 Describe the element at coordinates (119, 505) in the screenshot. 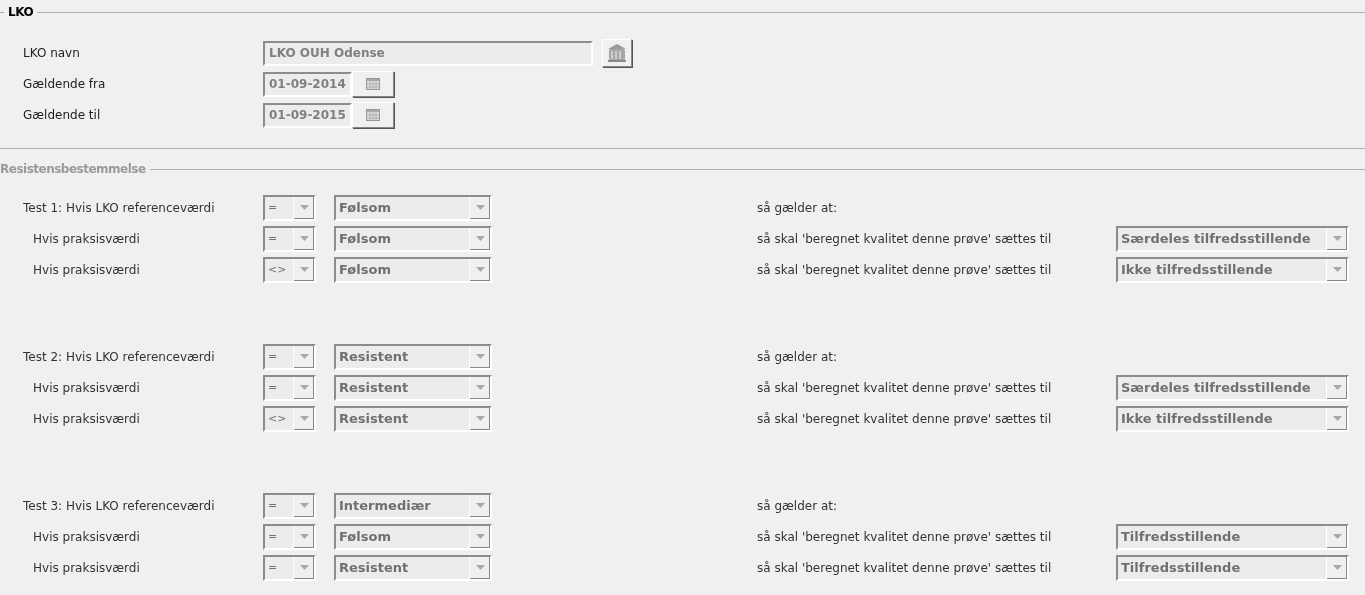

I see `condition-label: Test 3: Hvis LKO referenceværdi` at that location.